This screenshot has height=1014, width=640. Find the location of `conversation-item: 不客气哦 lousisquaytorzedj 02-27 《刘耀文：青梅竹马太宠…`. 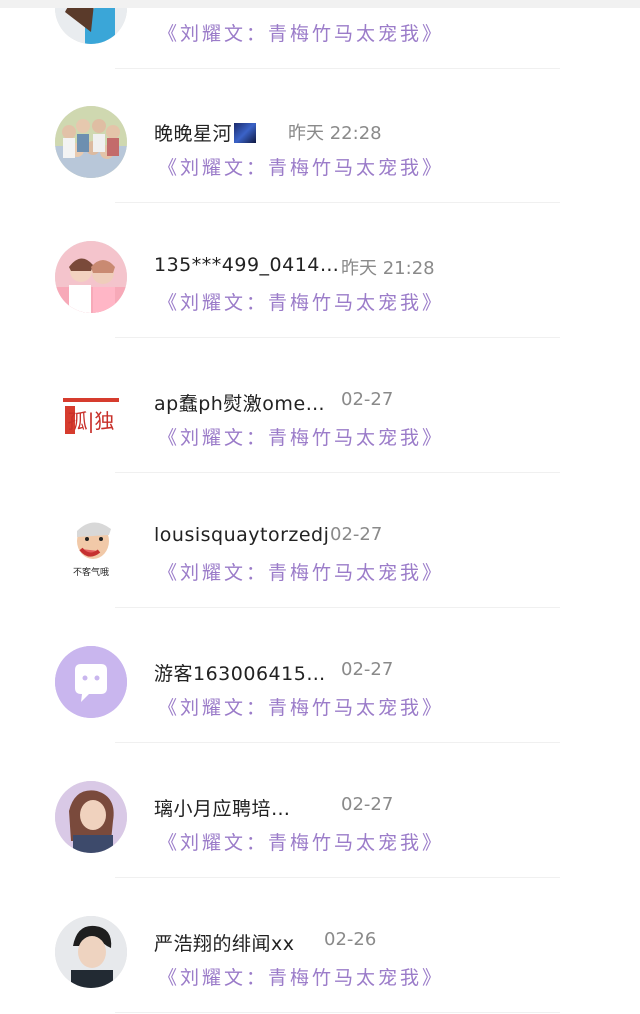

conversation-item: 不客气哦 lousisquaytorzedj 02-27 《刘耀文：青梅竹马太宠… is located at coordinates (320, 541).